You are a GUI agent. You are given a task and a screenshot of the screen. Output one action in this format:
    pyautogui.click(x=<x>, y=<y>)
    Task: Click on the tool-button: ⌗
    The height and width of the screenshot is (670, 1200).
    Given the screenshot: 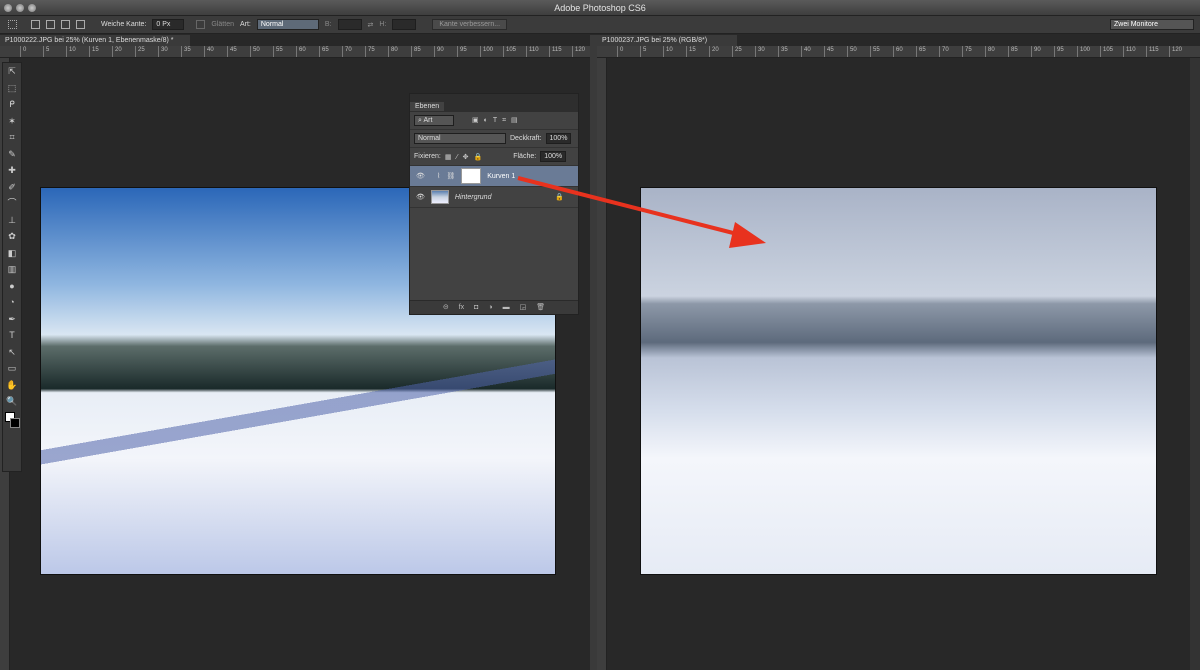 What is the action you would take?
    pyautogui.click(x=12, y=137)
    